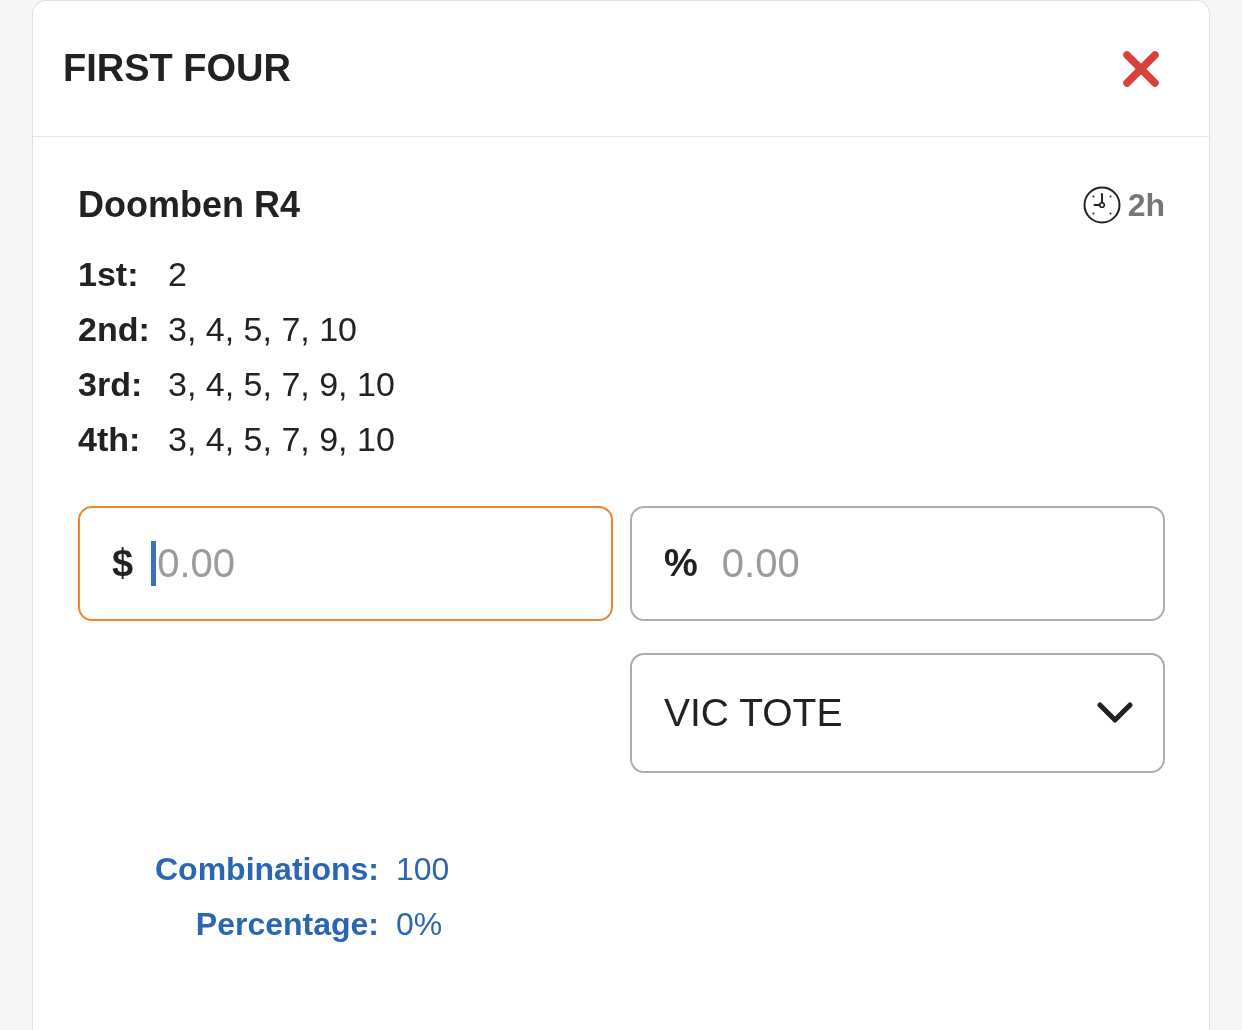  What do you see at coordinates (154, 563) in the screenshot?
I see `text-cursor-icon` at bounding box center [154, 563].